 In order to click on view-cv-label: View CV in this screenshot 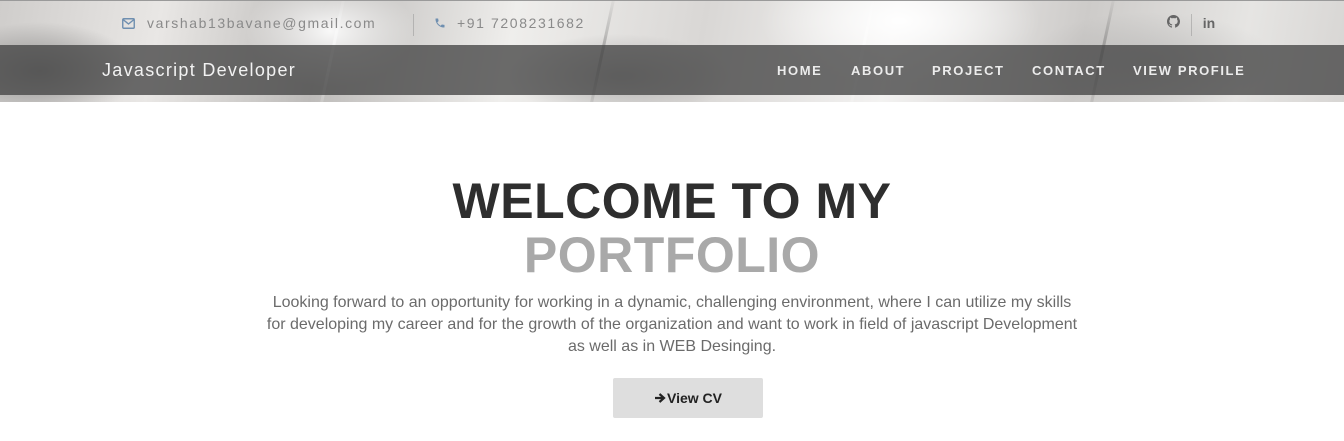, I will do `click(694, 398)`.